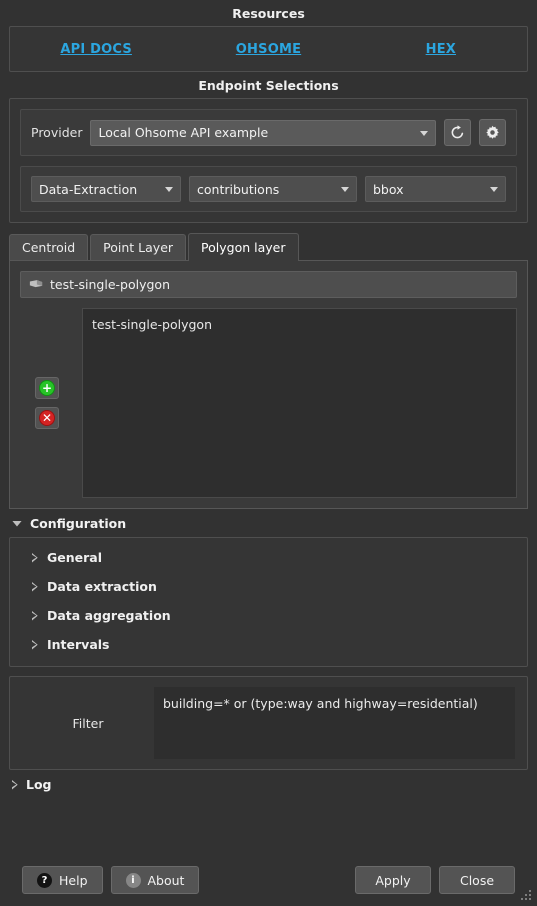 This screenshot has height=906, width=537. Describe the element at coordinates (268, 644) in the screenshot. I see `config-section-intervals: Intervals` at that location.